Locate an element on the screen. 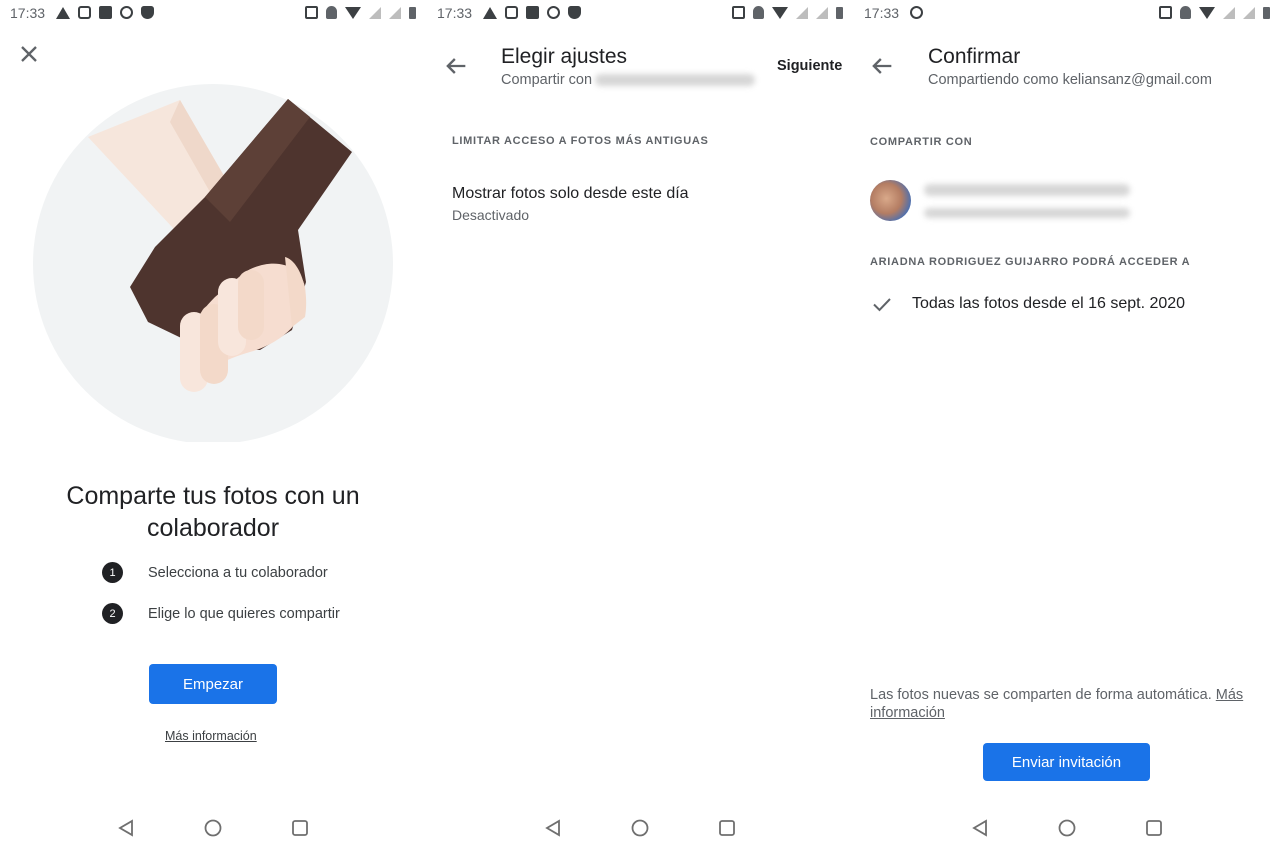 This screenshot has height=853, width=1280. page-subtitle: Compartir con is located at coordinates (547, 80).